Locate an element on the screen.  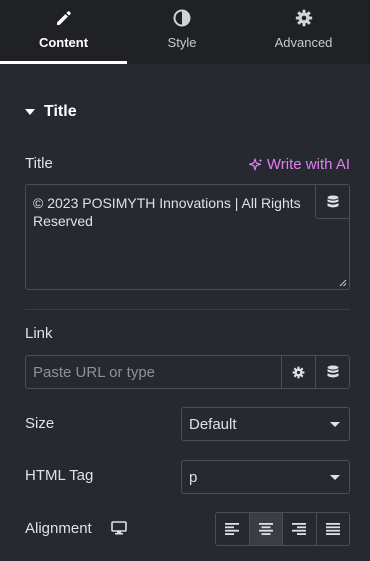
size-select: Default is located at coordinates (265, 424).